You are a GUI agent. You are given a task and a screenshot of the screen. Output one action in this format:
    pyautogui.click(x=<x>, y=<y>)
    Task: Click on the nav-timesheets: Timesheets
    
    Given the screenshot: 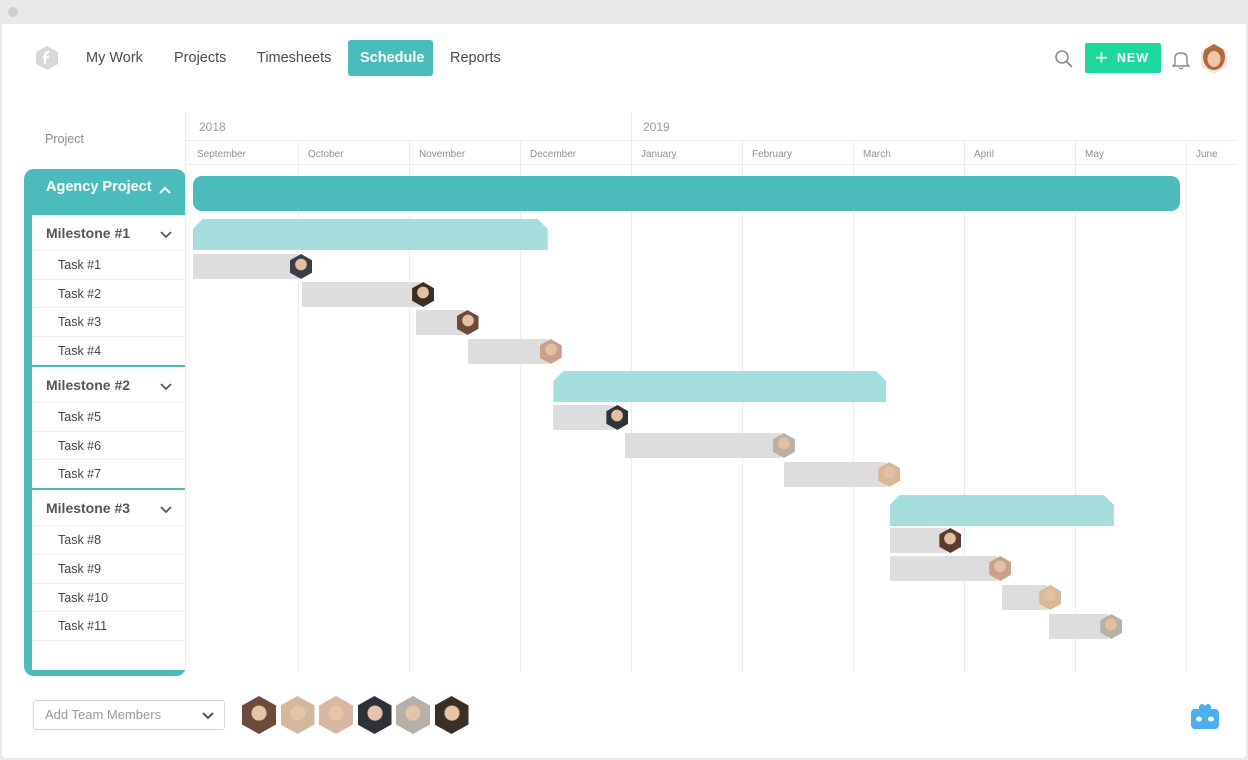 What is the action you would take?
    pyautogui.click(x=294, y=58)
    